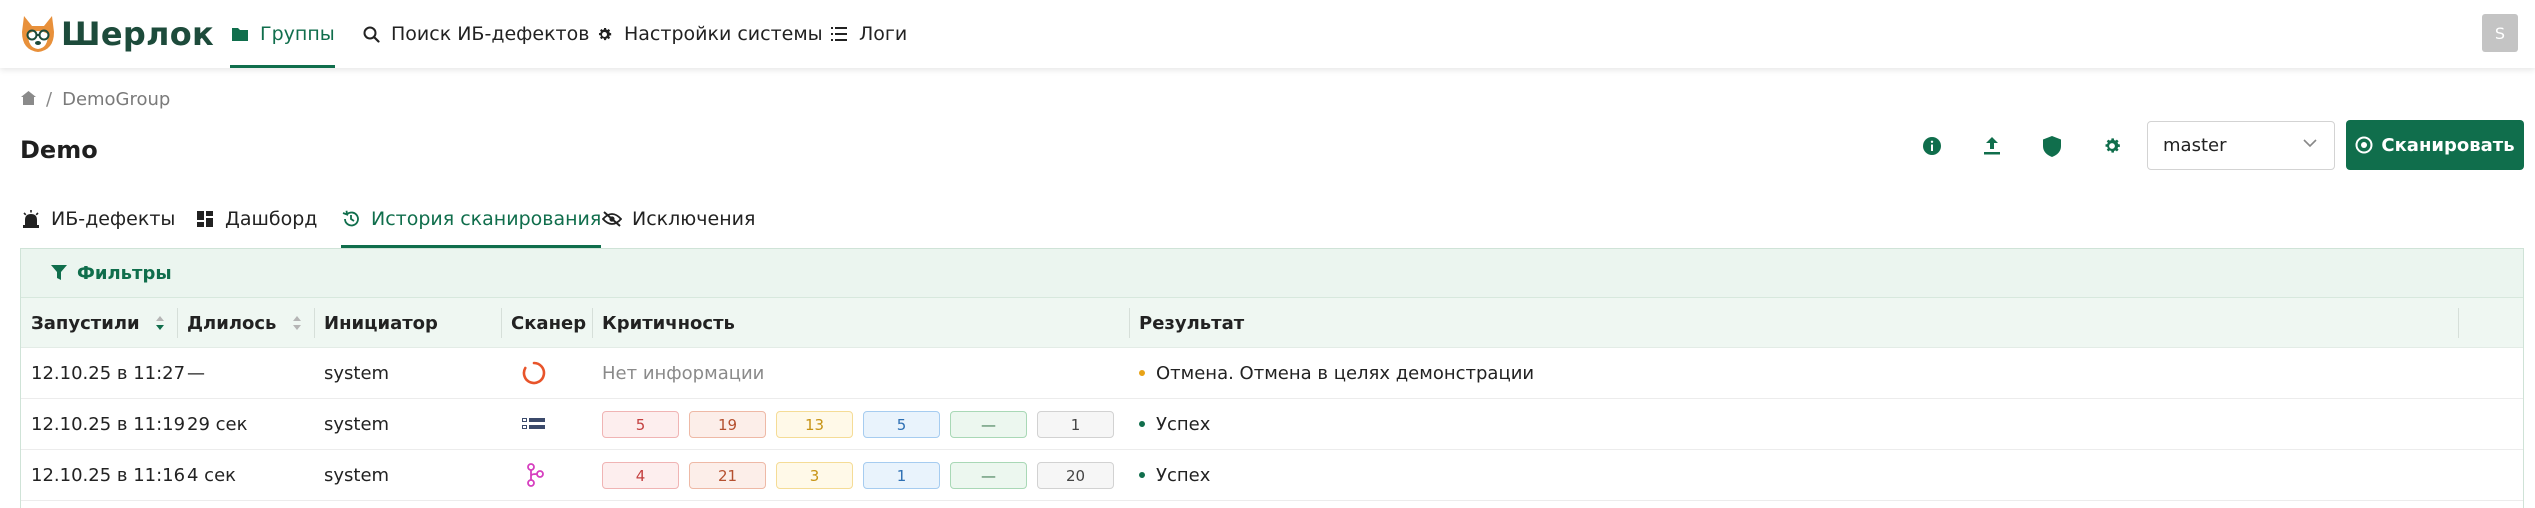  Describe the element at coordinates (490, 34) in the screenshot. I see `nav-search-label: Поиск ИБ-дефектов` at that location.